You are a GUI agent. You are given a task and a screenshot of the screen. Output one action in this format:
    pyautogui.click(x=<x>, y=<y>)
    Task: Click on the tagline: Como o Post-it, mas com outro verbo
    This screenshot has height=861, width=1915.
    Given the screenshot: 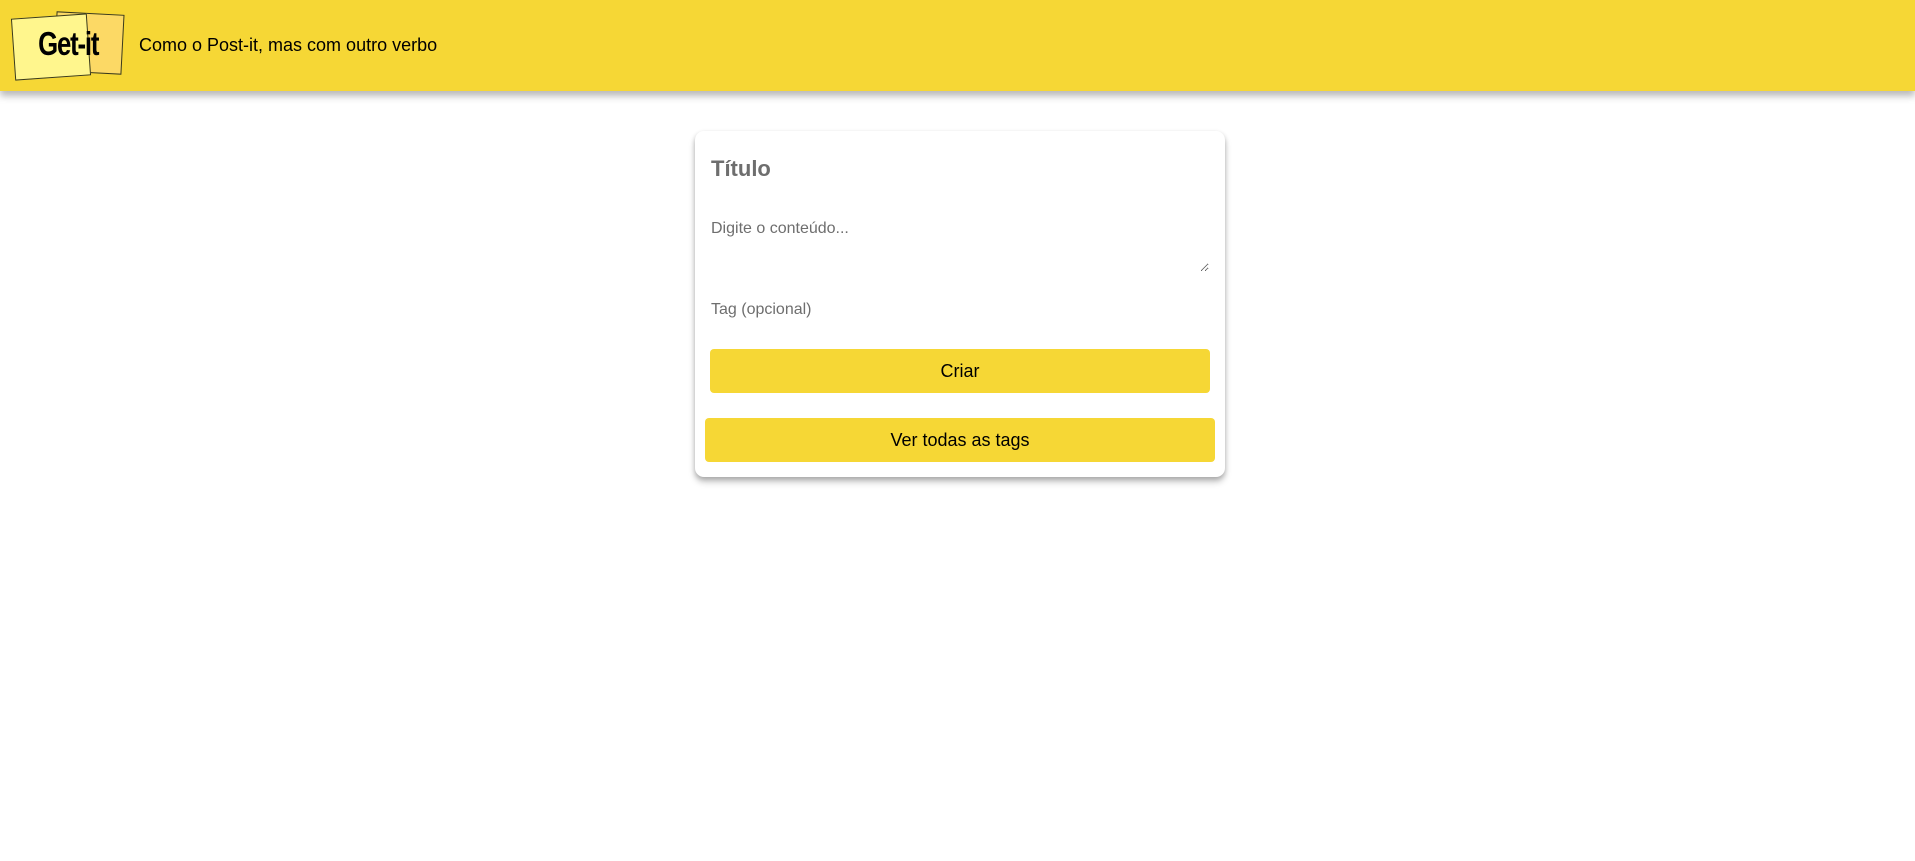 What is the action you would take?
    pyautogui.click(x=288, y=45)
    